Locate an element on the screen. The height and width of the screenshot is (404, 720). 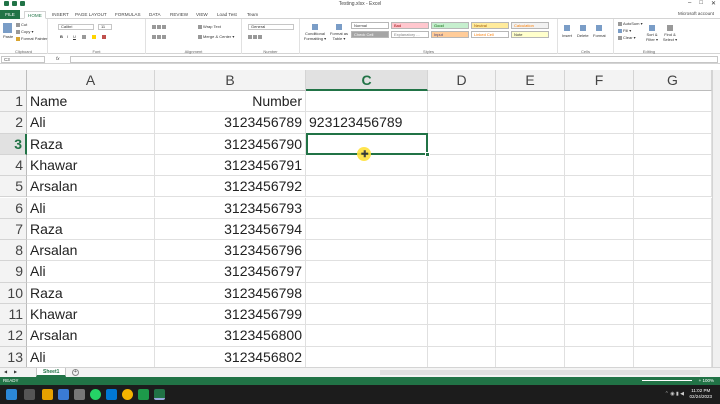
row-header: 6 is located at coordinates (13, 208).